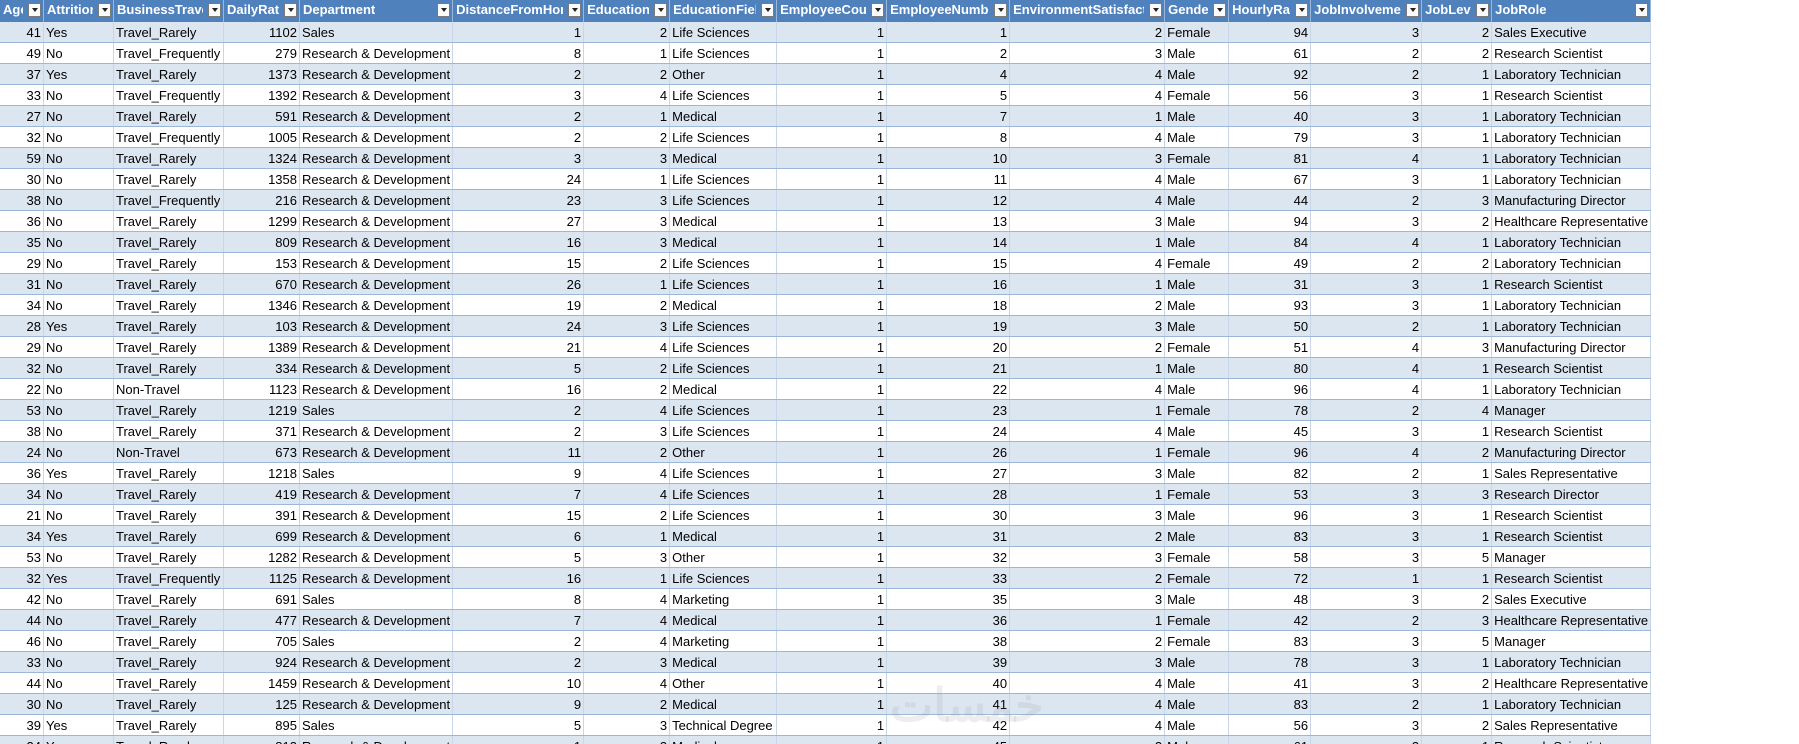 The height and width of the screenshot is (744, 1799). What do you see at coordinates (261, 431) in the screenshot?
I see `cell-daily-rate: 371` at bounding box center [261, 431].